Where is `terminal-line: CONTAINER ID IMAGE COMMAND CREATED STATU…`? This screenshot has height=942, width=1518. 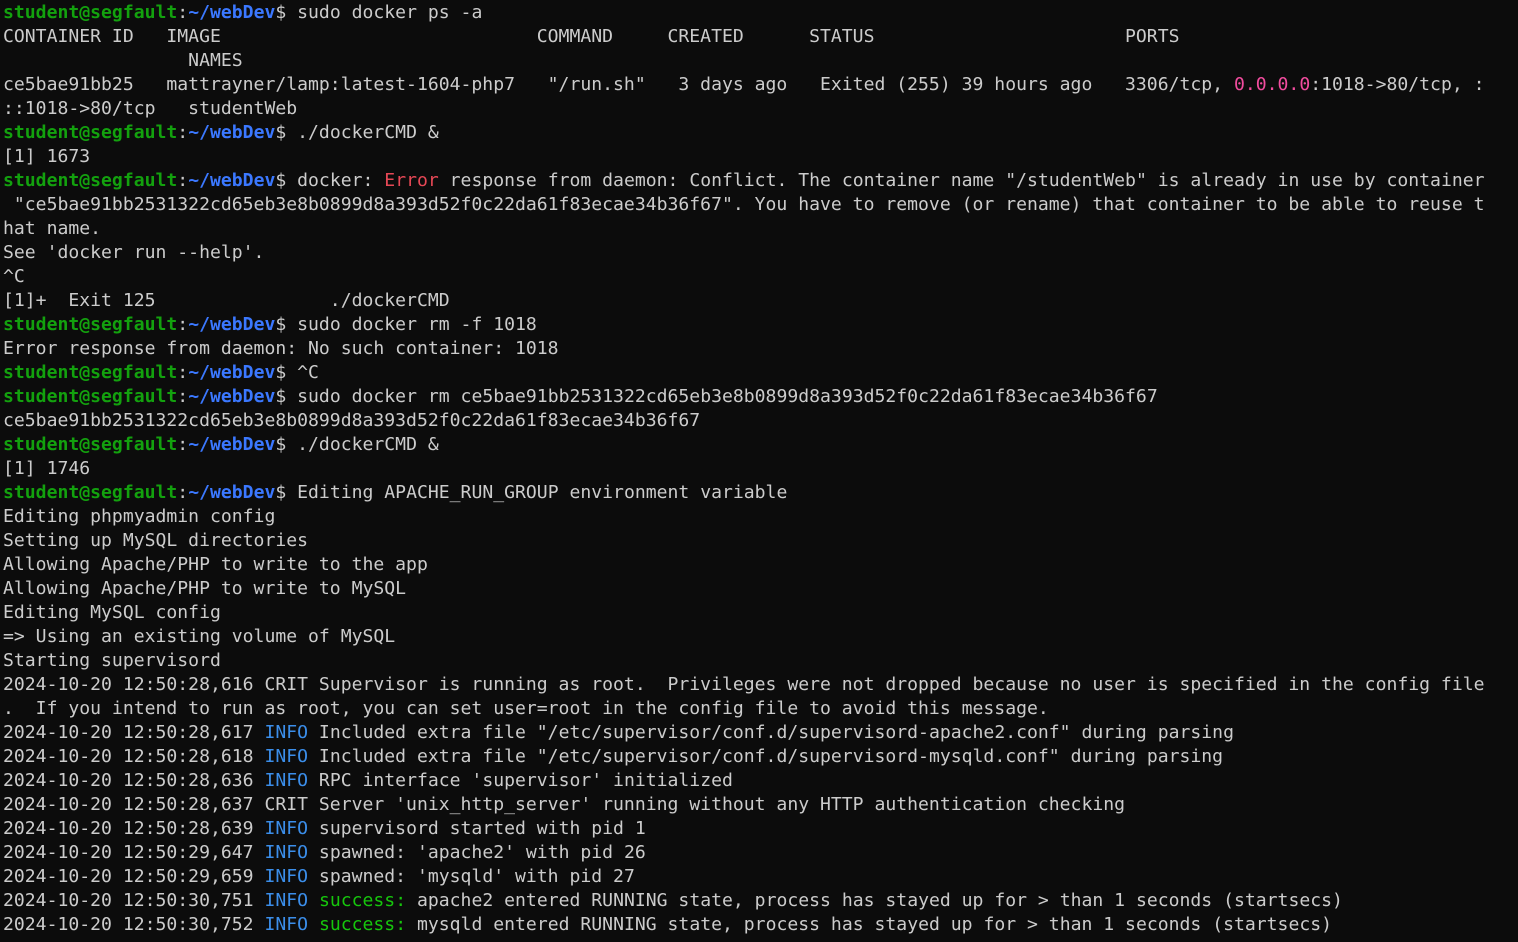 terminal-line: CONTAINER ID IMAGE COMMAND CREATED STATU… is located at coordinates (760, 37).